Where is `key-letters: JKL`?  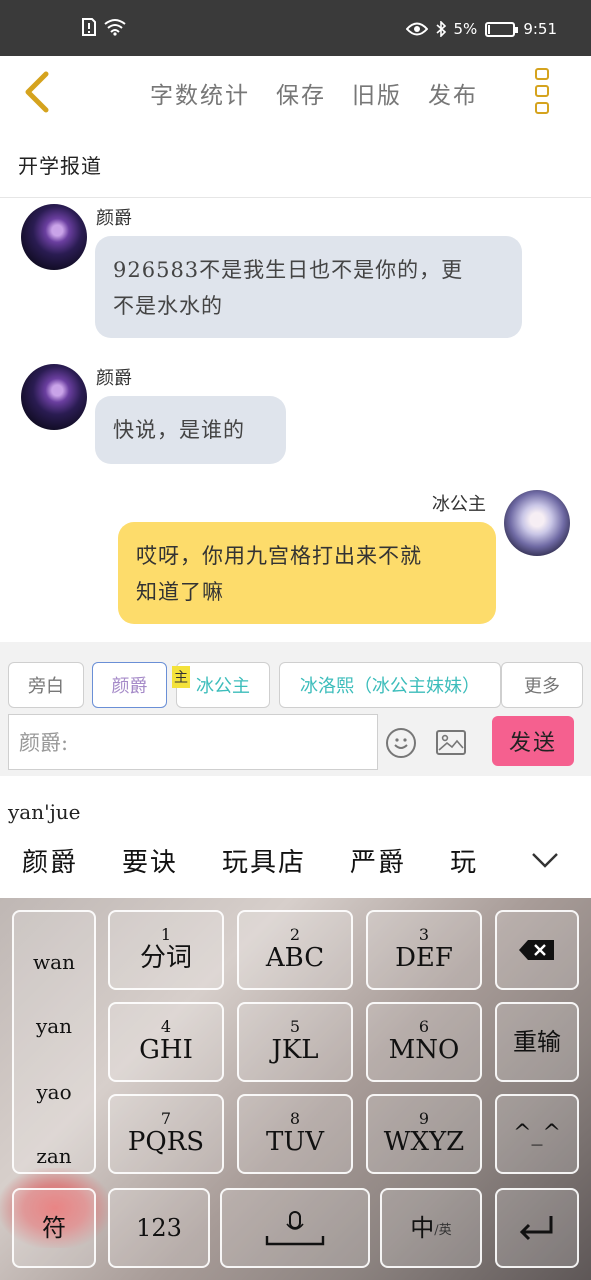 key-letters: JKL is located at coordinates (295, 1050).